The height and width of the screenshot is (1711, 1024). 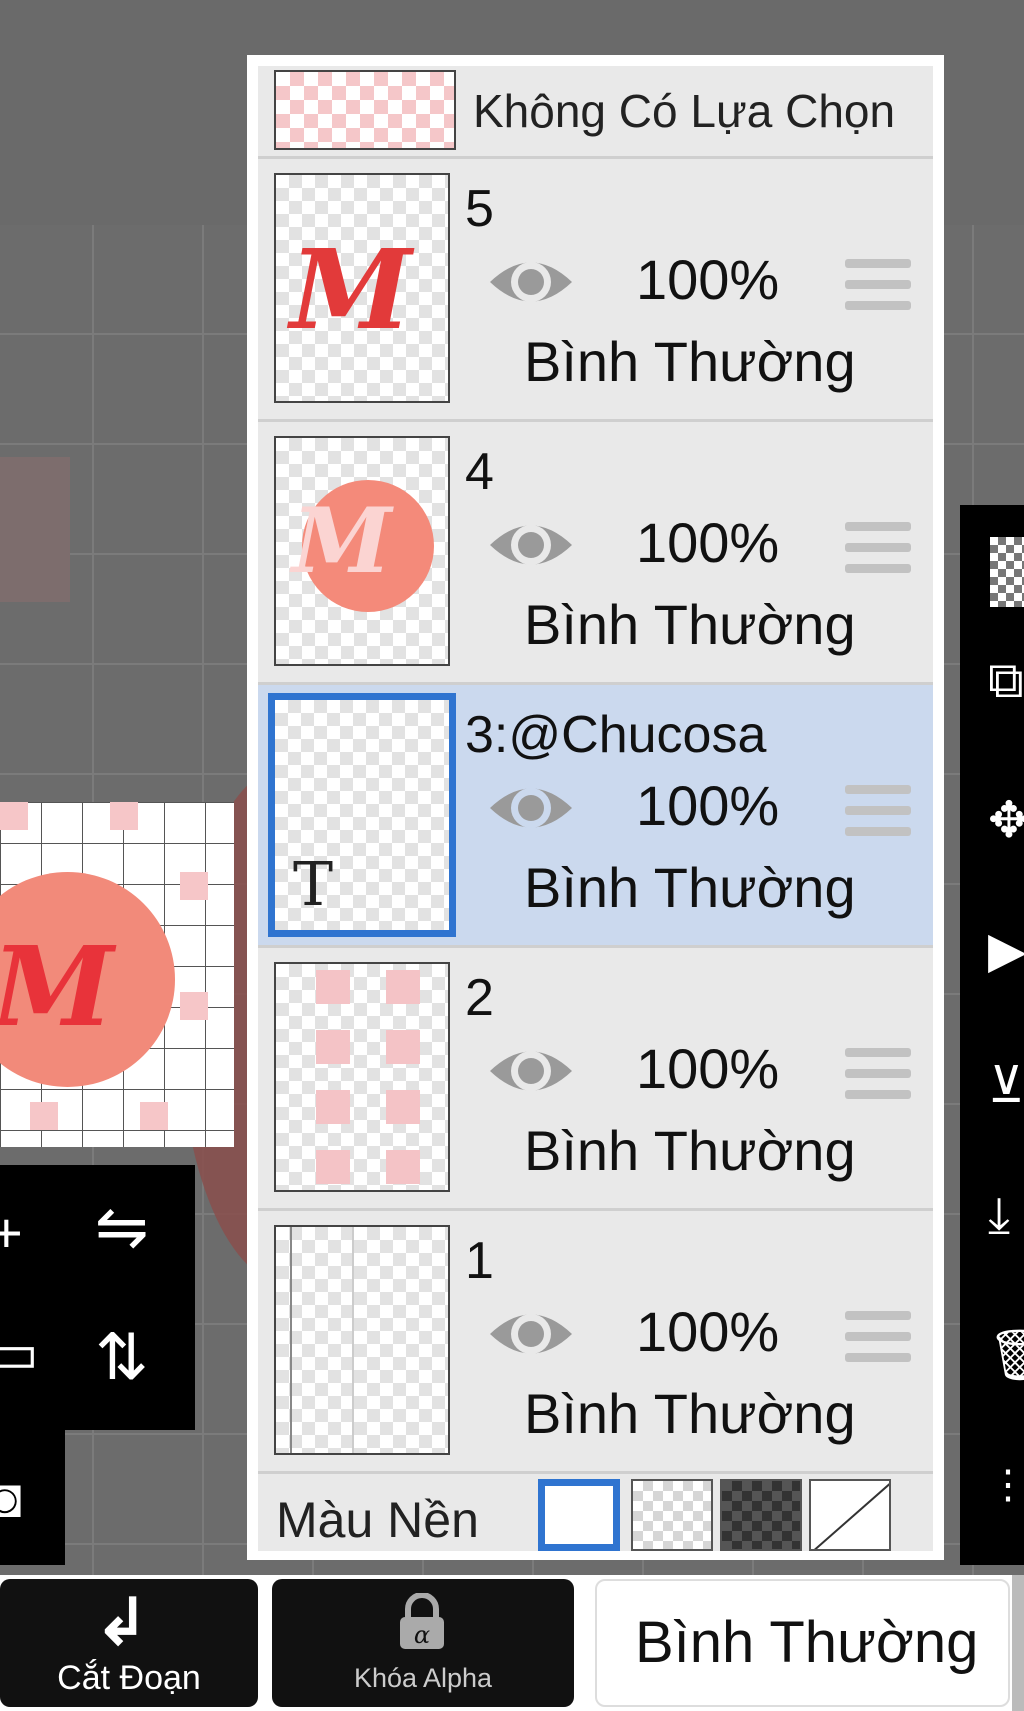 What do you see at coordinates (1006, 1085) in the screenshot?
I see `merge-icon: ⊻` at bounding box center [1006, 1085].